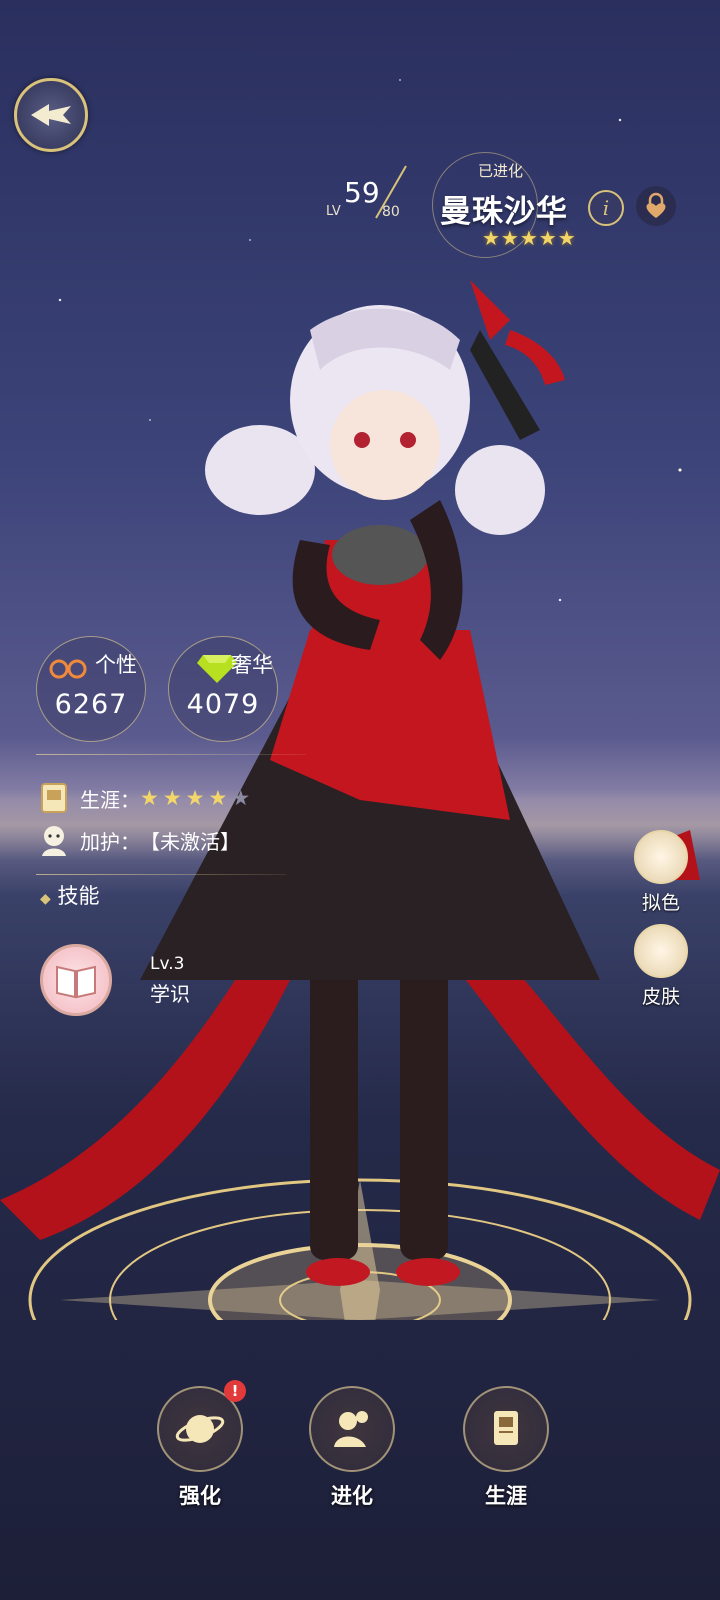 The image size is (720, 1600). I want to click on book-icon, so click(76, 982).